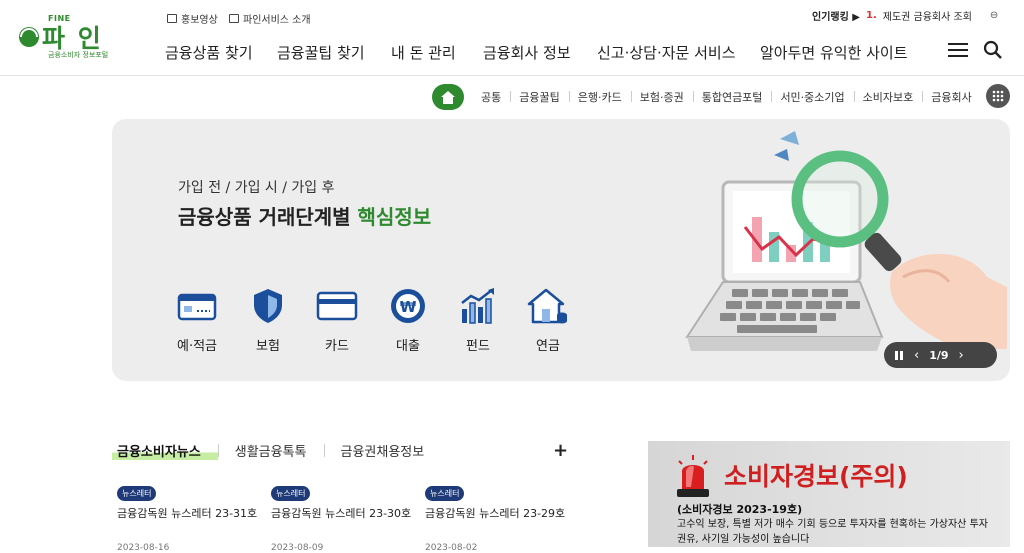 The width and height of the screenshot is (1024, 553). What do you see at coordinates (740, 509) in the screenshot?
I see `alert-subtitle: (소비자경보 2023-19호)` at bounding box center [740, 509].